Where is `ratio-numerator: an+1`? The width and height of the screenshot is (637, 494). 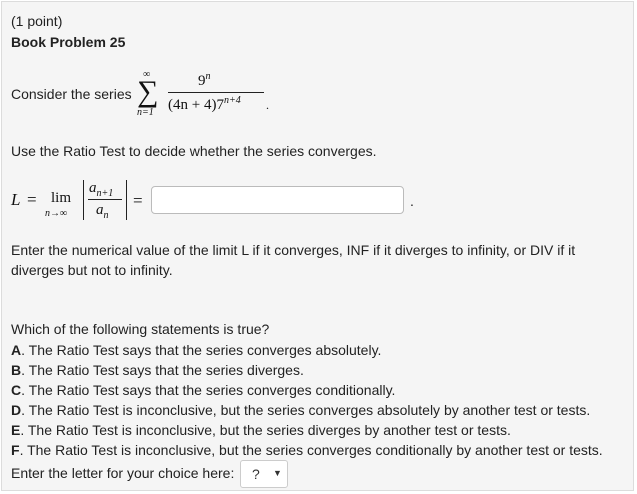
ratio-numerator: an+1 is located at coordinates (101, 189).